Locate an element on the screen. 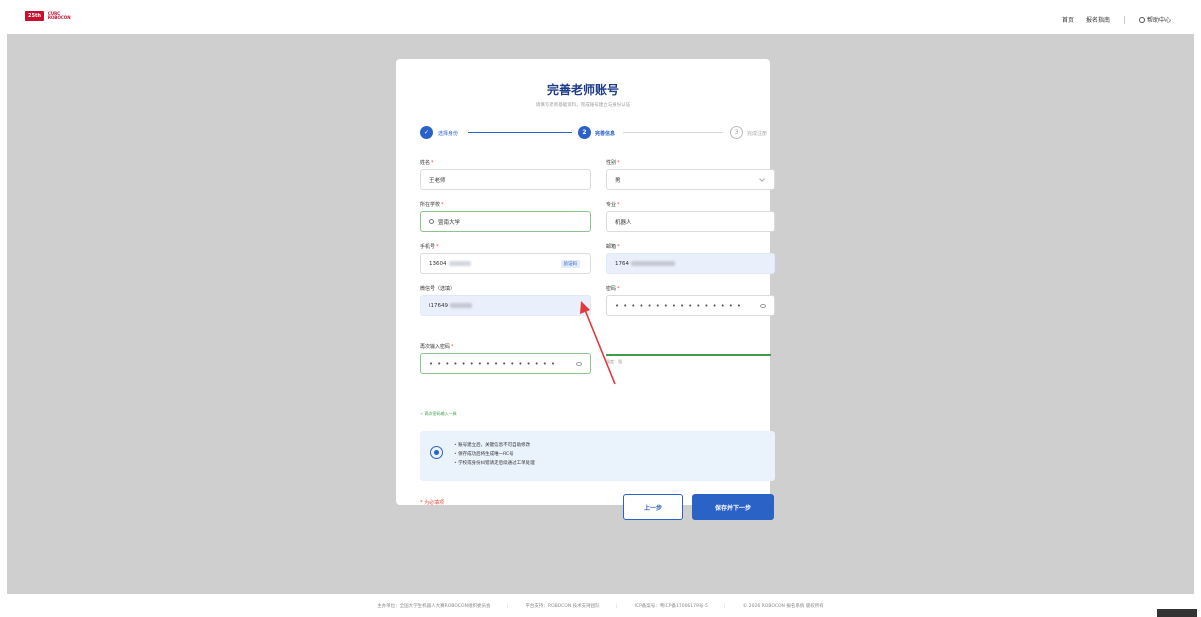 The width and height of the screenshot is (1201, 617). major-input: 机器人 is located at coordinates (690, 221).